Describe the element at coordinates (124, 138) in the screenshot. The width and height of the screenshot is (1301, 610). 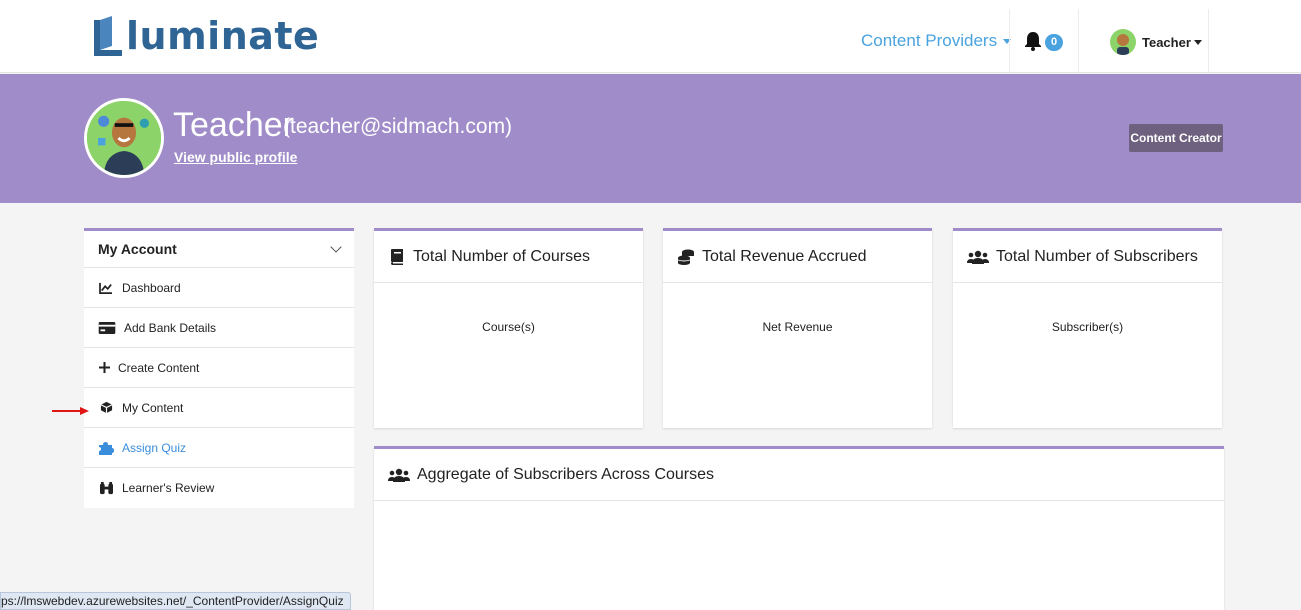
I see `profile-avatar` at that location.